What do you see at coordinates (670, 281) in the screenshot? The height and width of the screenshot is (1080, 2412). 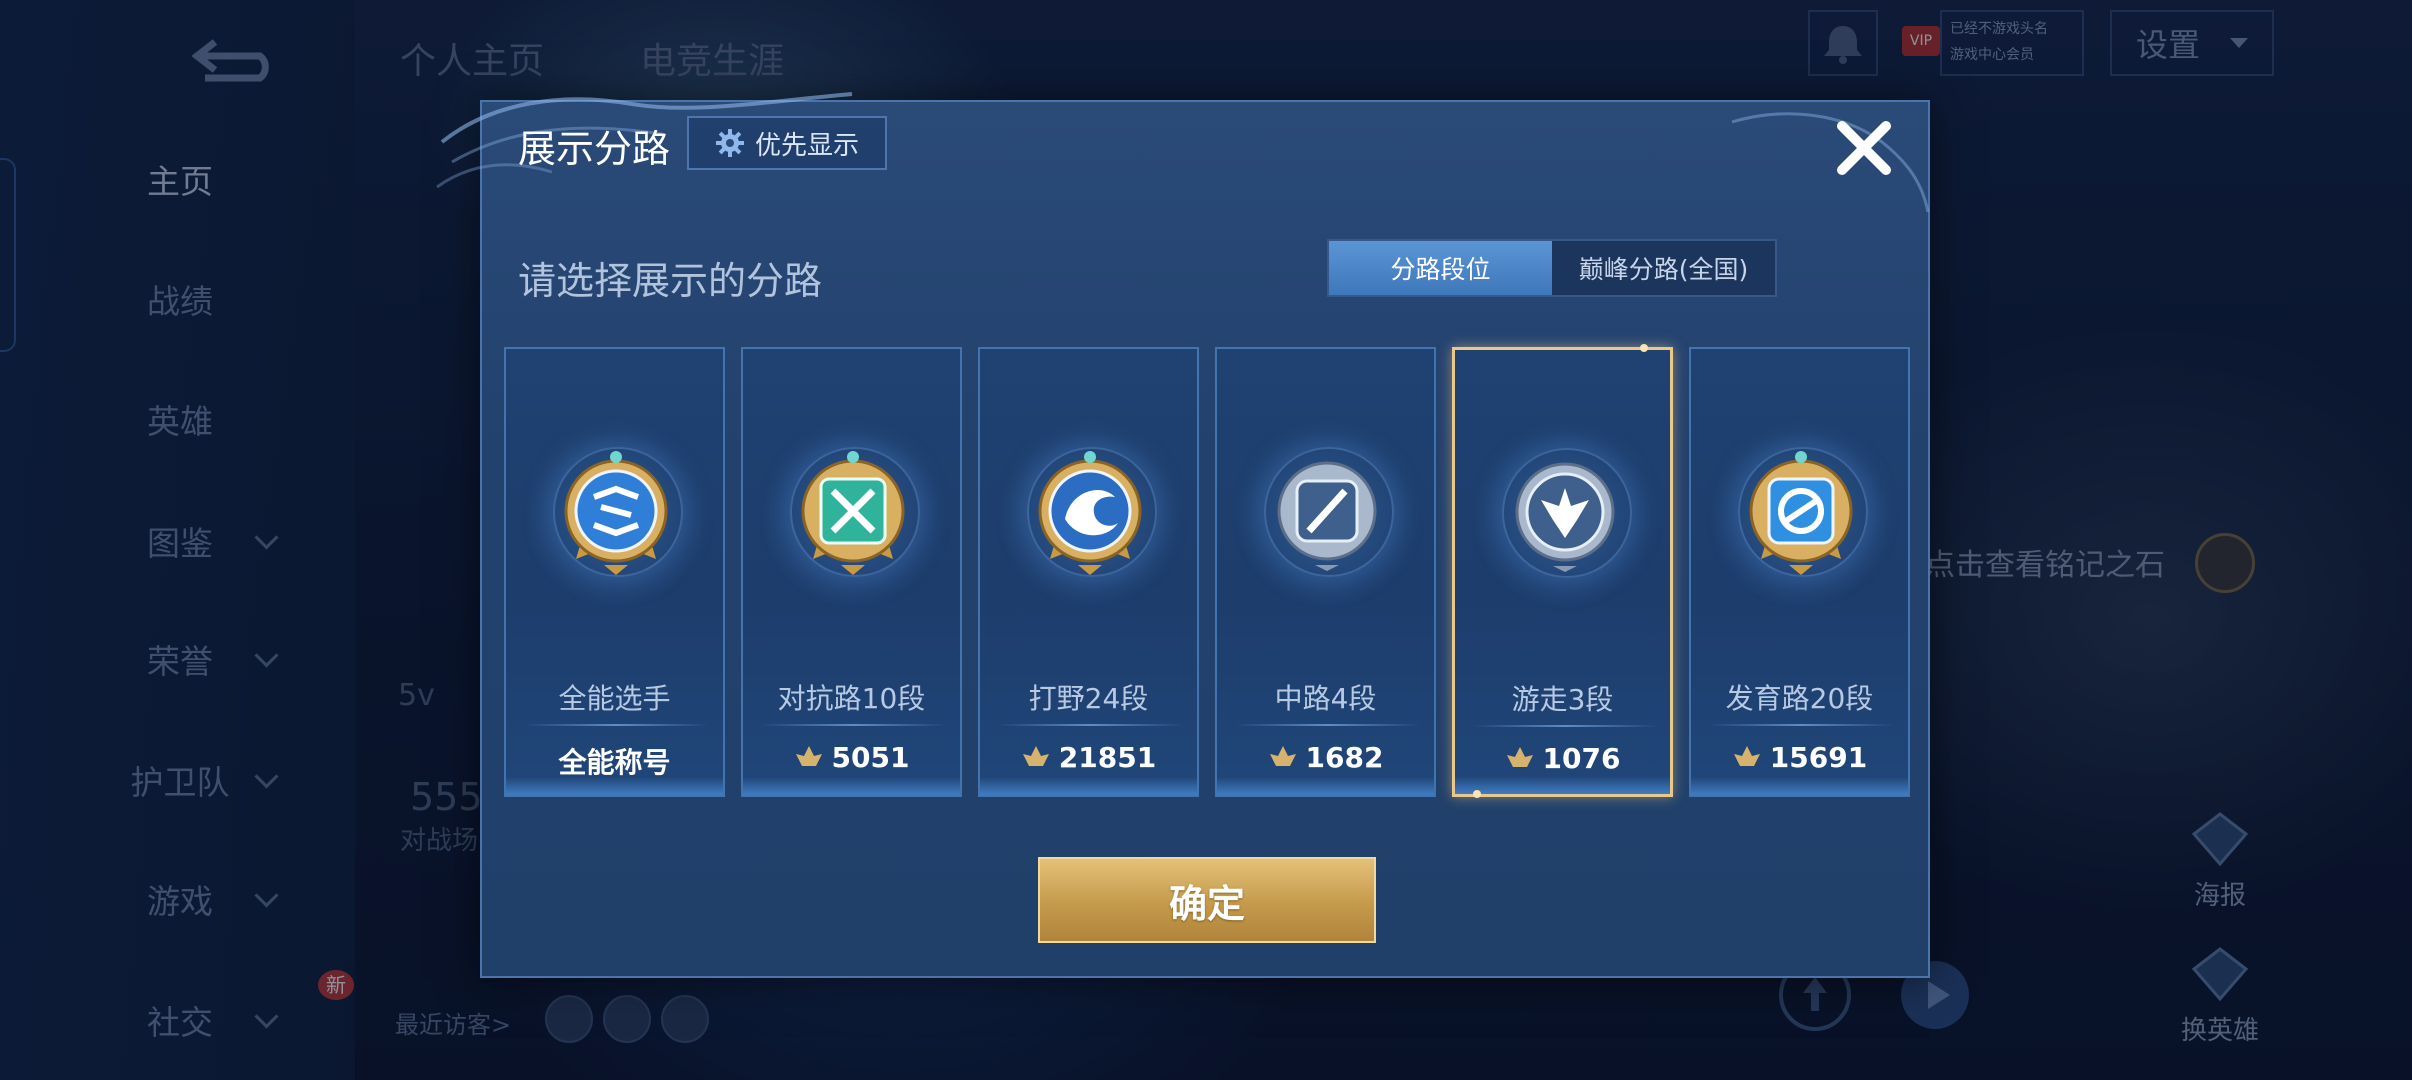 I see `dialog-subtitle: 请选择展示的分路` at bounding box center [670, 281].